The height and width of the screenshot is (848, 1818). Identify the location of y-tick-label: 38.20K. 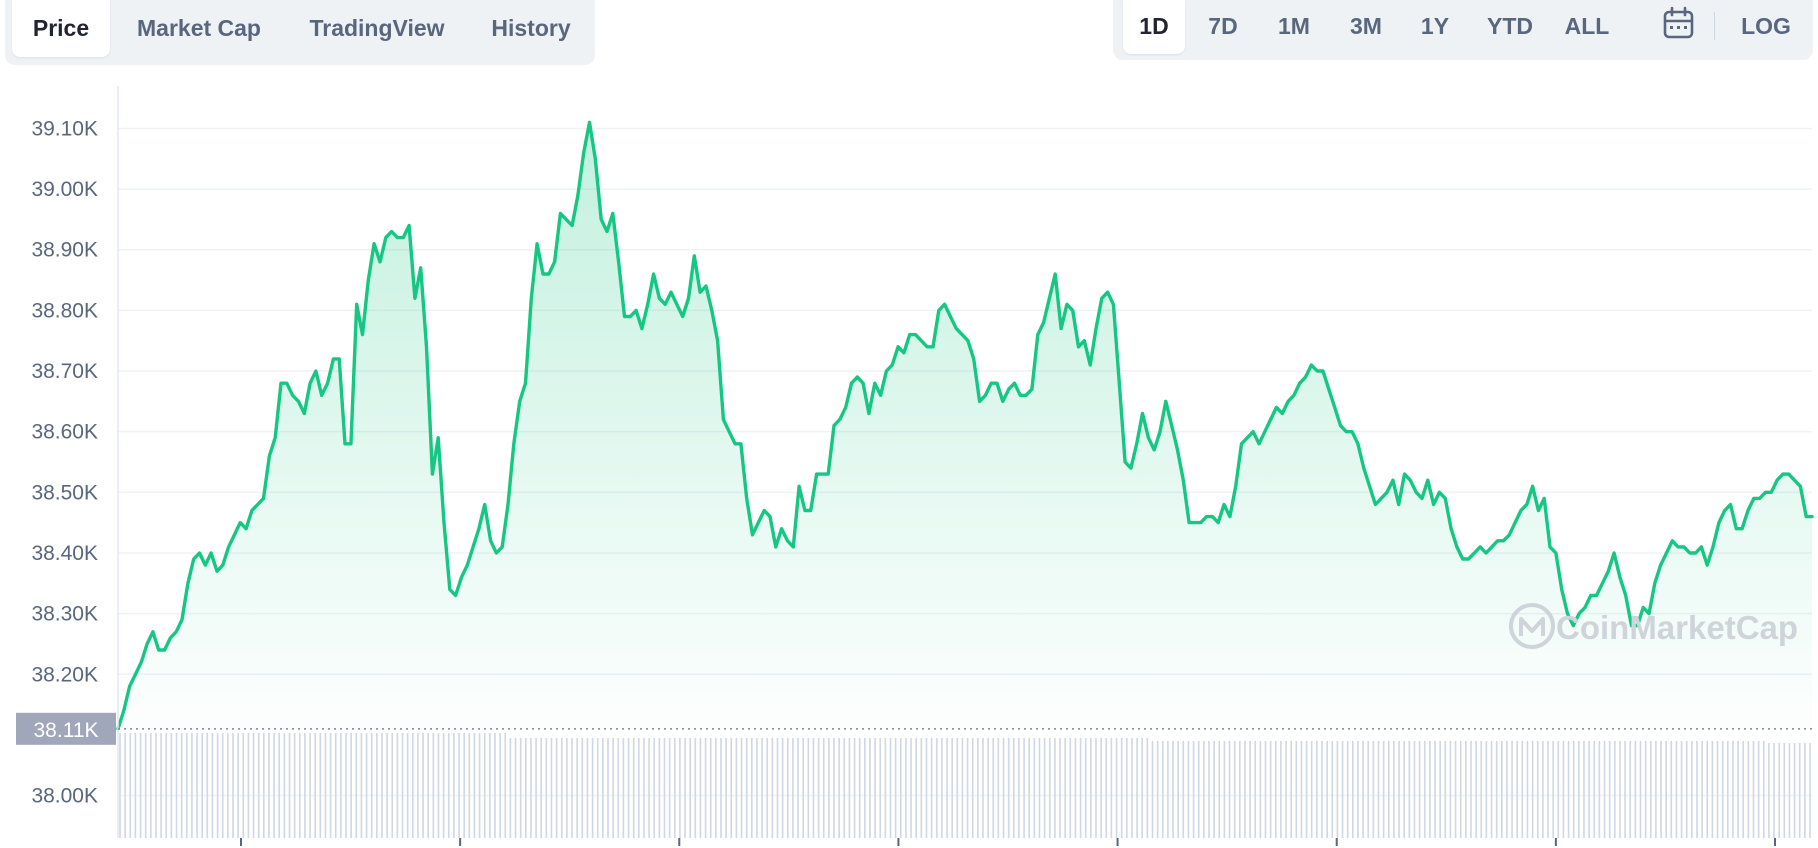
(64, 674).